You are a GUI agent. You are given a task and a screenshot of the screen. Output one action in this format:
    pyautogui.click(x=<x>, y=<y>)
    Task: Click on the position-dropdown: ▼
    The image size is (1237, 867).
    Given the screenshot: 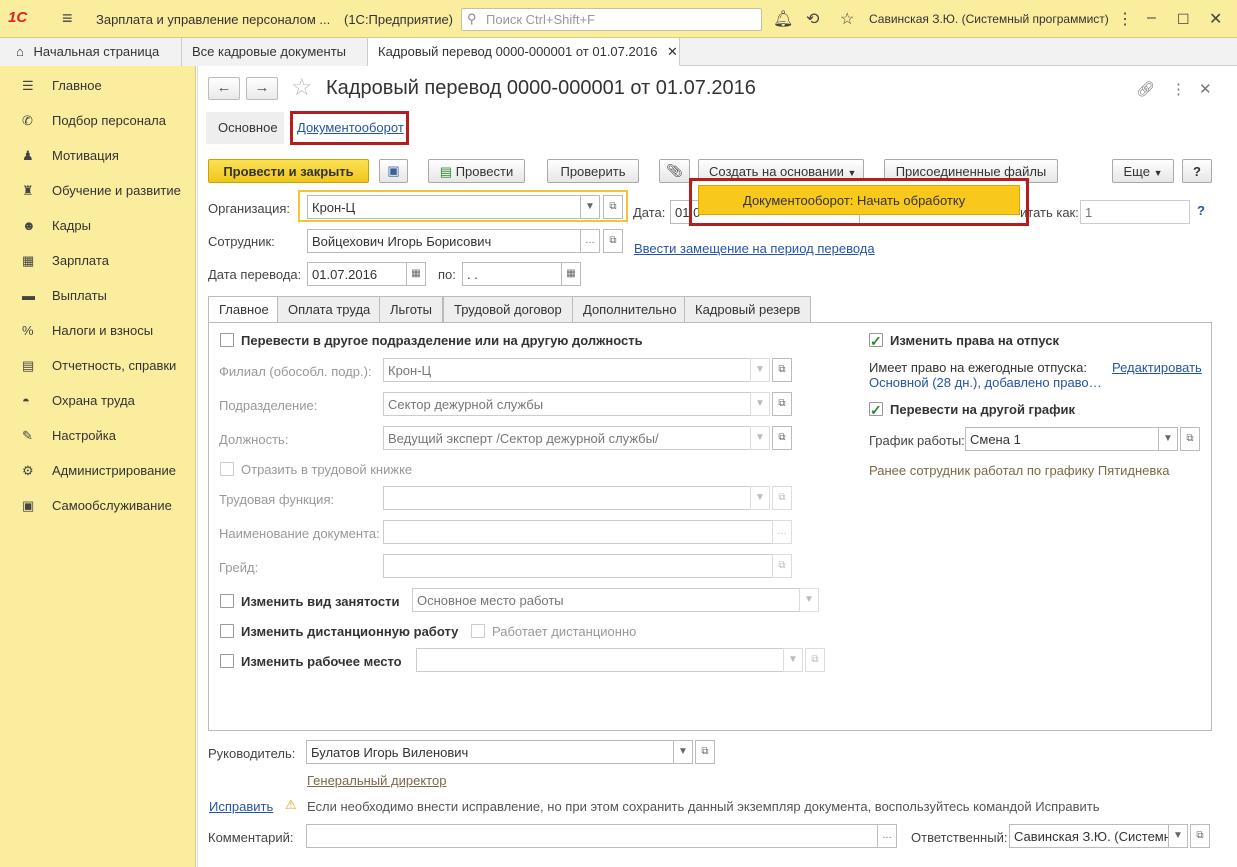 What is the action you would take?
    pyautogui.click(x=760, y=438)
    